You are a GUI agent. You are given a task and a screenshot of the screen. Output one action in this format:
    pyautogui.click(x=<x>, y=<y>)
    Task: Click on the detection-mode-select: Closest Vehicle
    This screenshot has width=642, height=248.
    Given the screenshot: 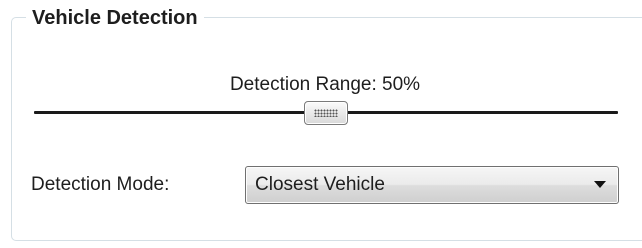 What is the action you would take?
    pyautogui.click(x=432, y=185)
    